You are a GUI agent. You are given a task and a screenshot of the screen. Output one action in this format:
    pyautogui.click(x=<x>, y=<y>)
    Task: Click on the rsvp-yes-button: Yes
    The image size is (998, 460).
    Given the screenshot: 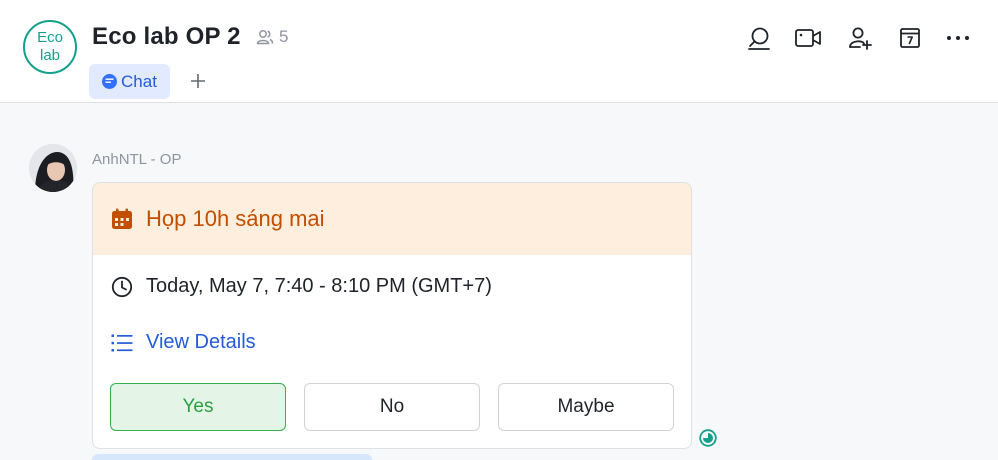 What is the action you would take?
    pyautogui.click(x=198, y=407)
    